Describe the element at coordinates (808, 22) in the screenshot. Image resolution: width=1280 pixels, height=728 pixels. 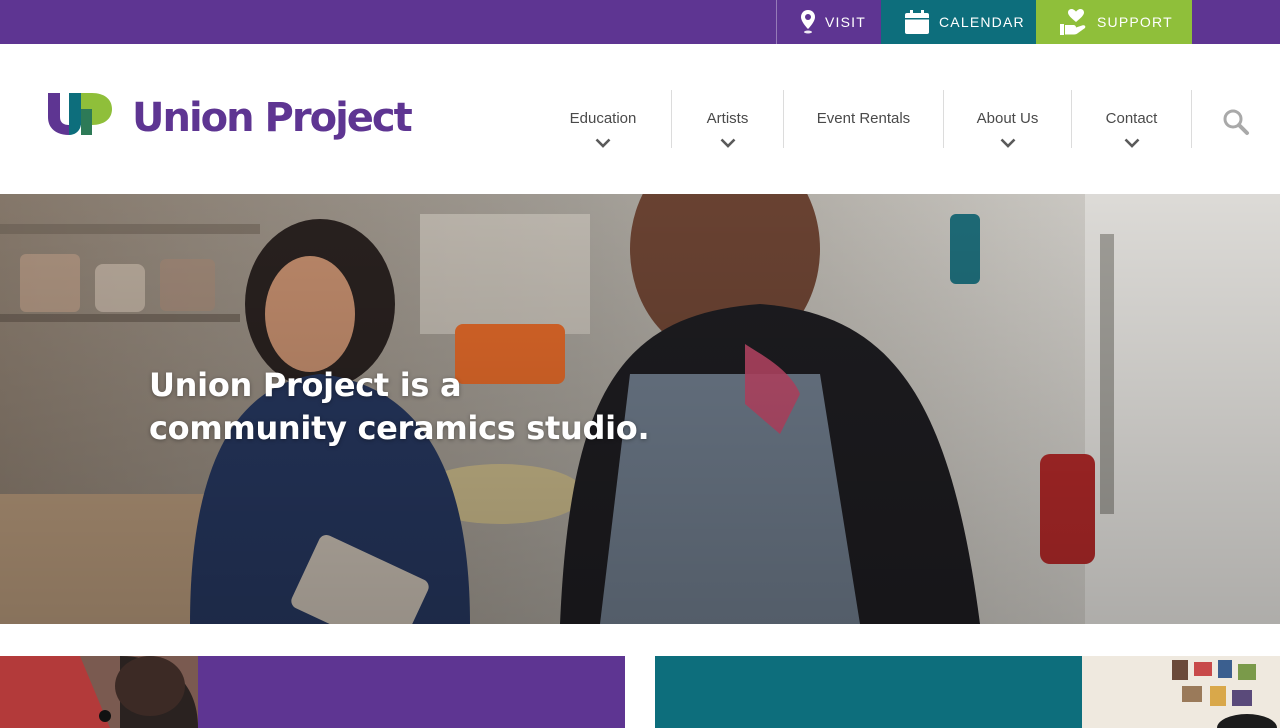
I see `map-pin-icon` at that location.